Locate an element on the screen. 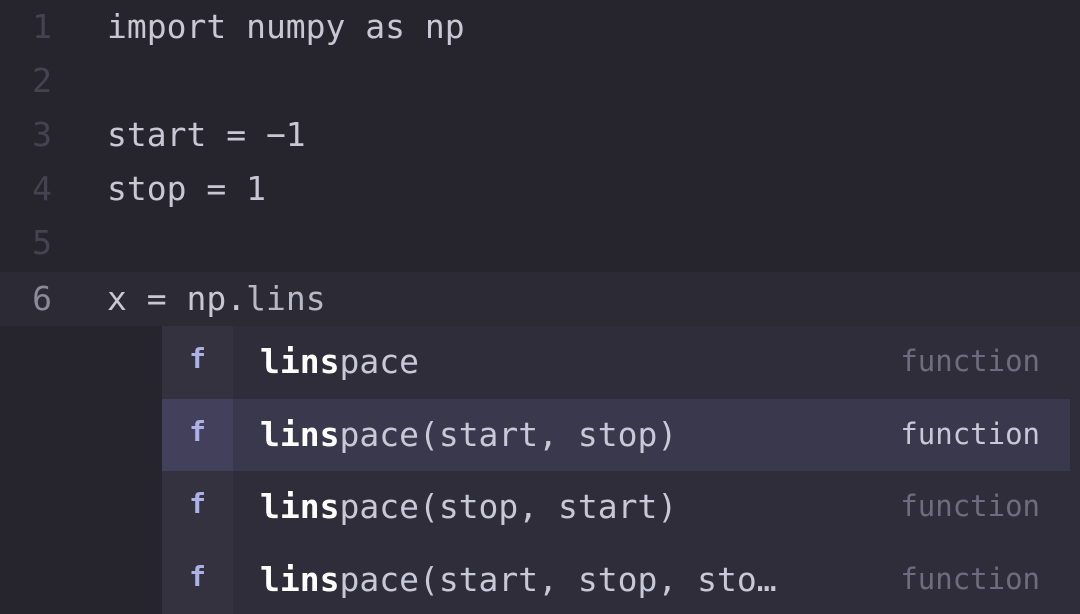  suggestion-label: linspace(stop, start) is located at coordinates (468, 507).